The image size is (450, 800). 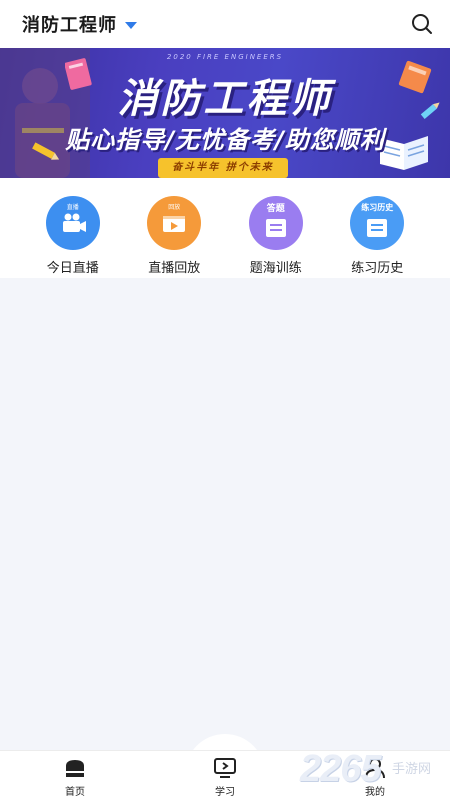 What do you see at coordinates (377, 268) in the screenshot?
I see `menu-label: 练习历史` at bounding box center [377, 268].